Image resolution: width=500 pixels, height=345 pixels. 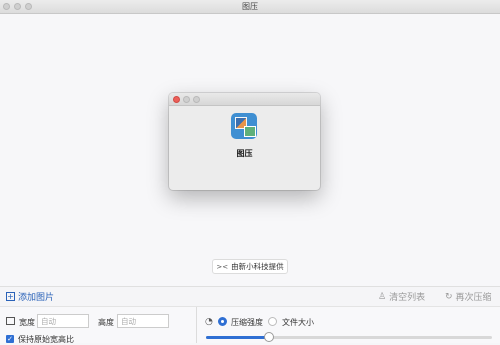 I want to click on app-icon, so click(x=244, y=126).